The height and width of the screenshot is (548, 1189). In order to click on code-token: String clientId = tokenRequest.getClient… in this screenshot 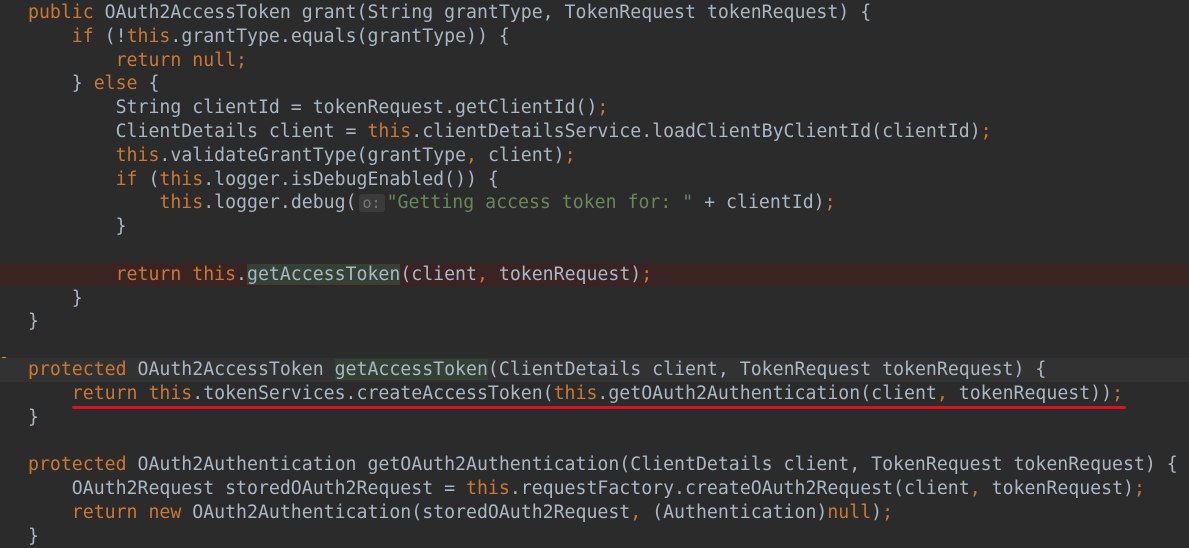, I will do `click(313, 108)`.